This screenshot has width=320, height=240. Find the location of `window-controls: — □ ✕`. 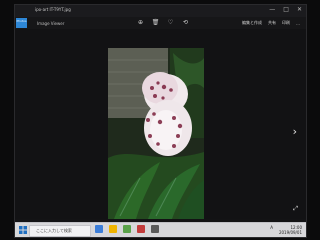

window-controls: — □ ✕ is located at coordinates (285, 10).